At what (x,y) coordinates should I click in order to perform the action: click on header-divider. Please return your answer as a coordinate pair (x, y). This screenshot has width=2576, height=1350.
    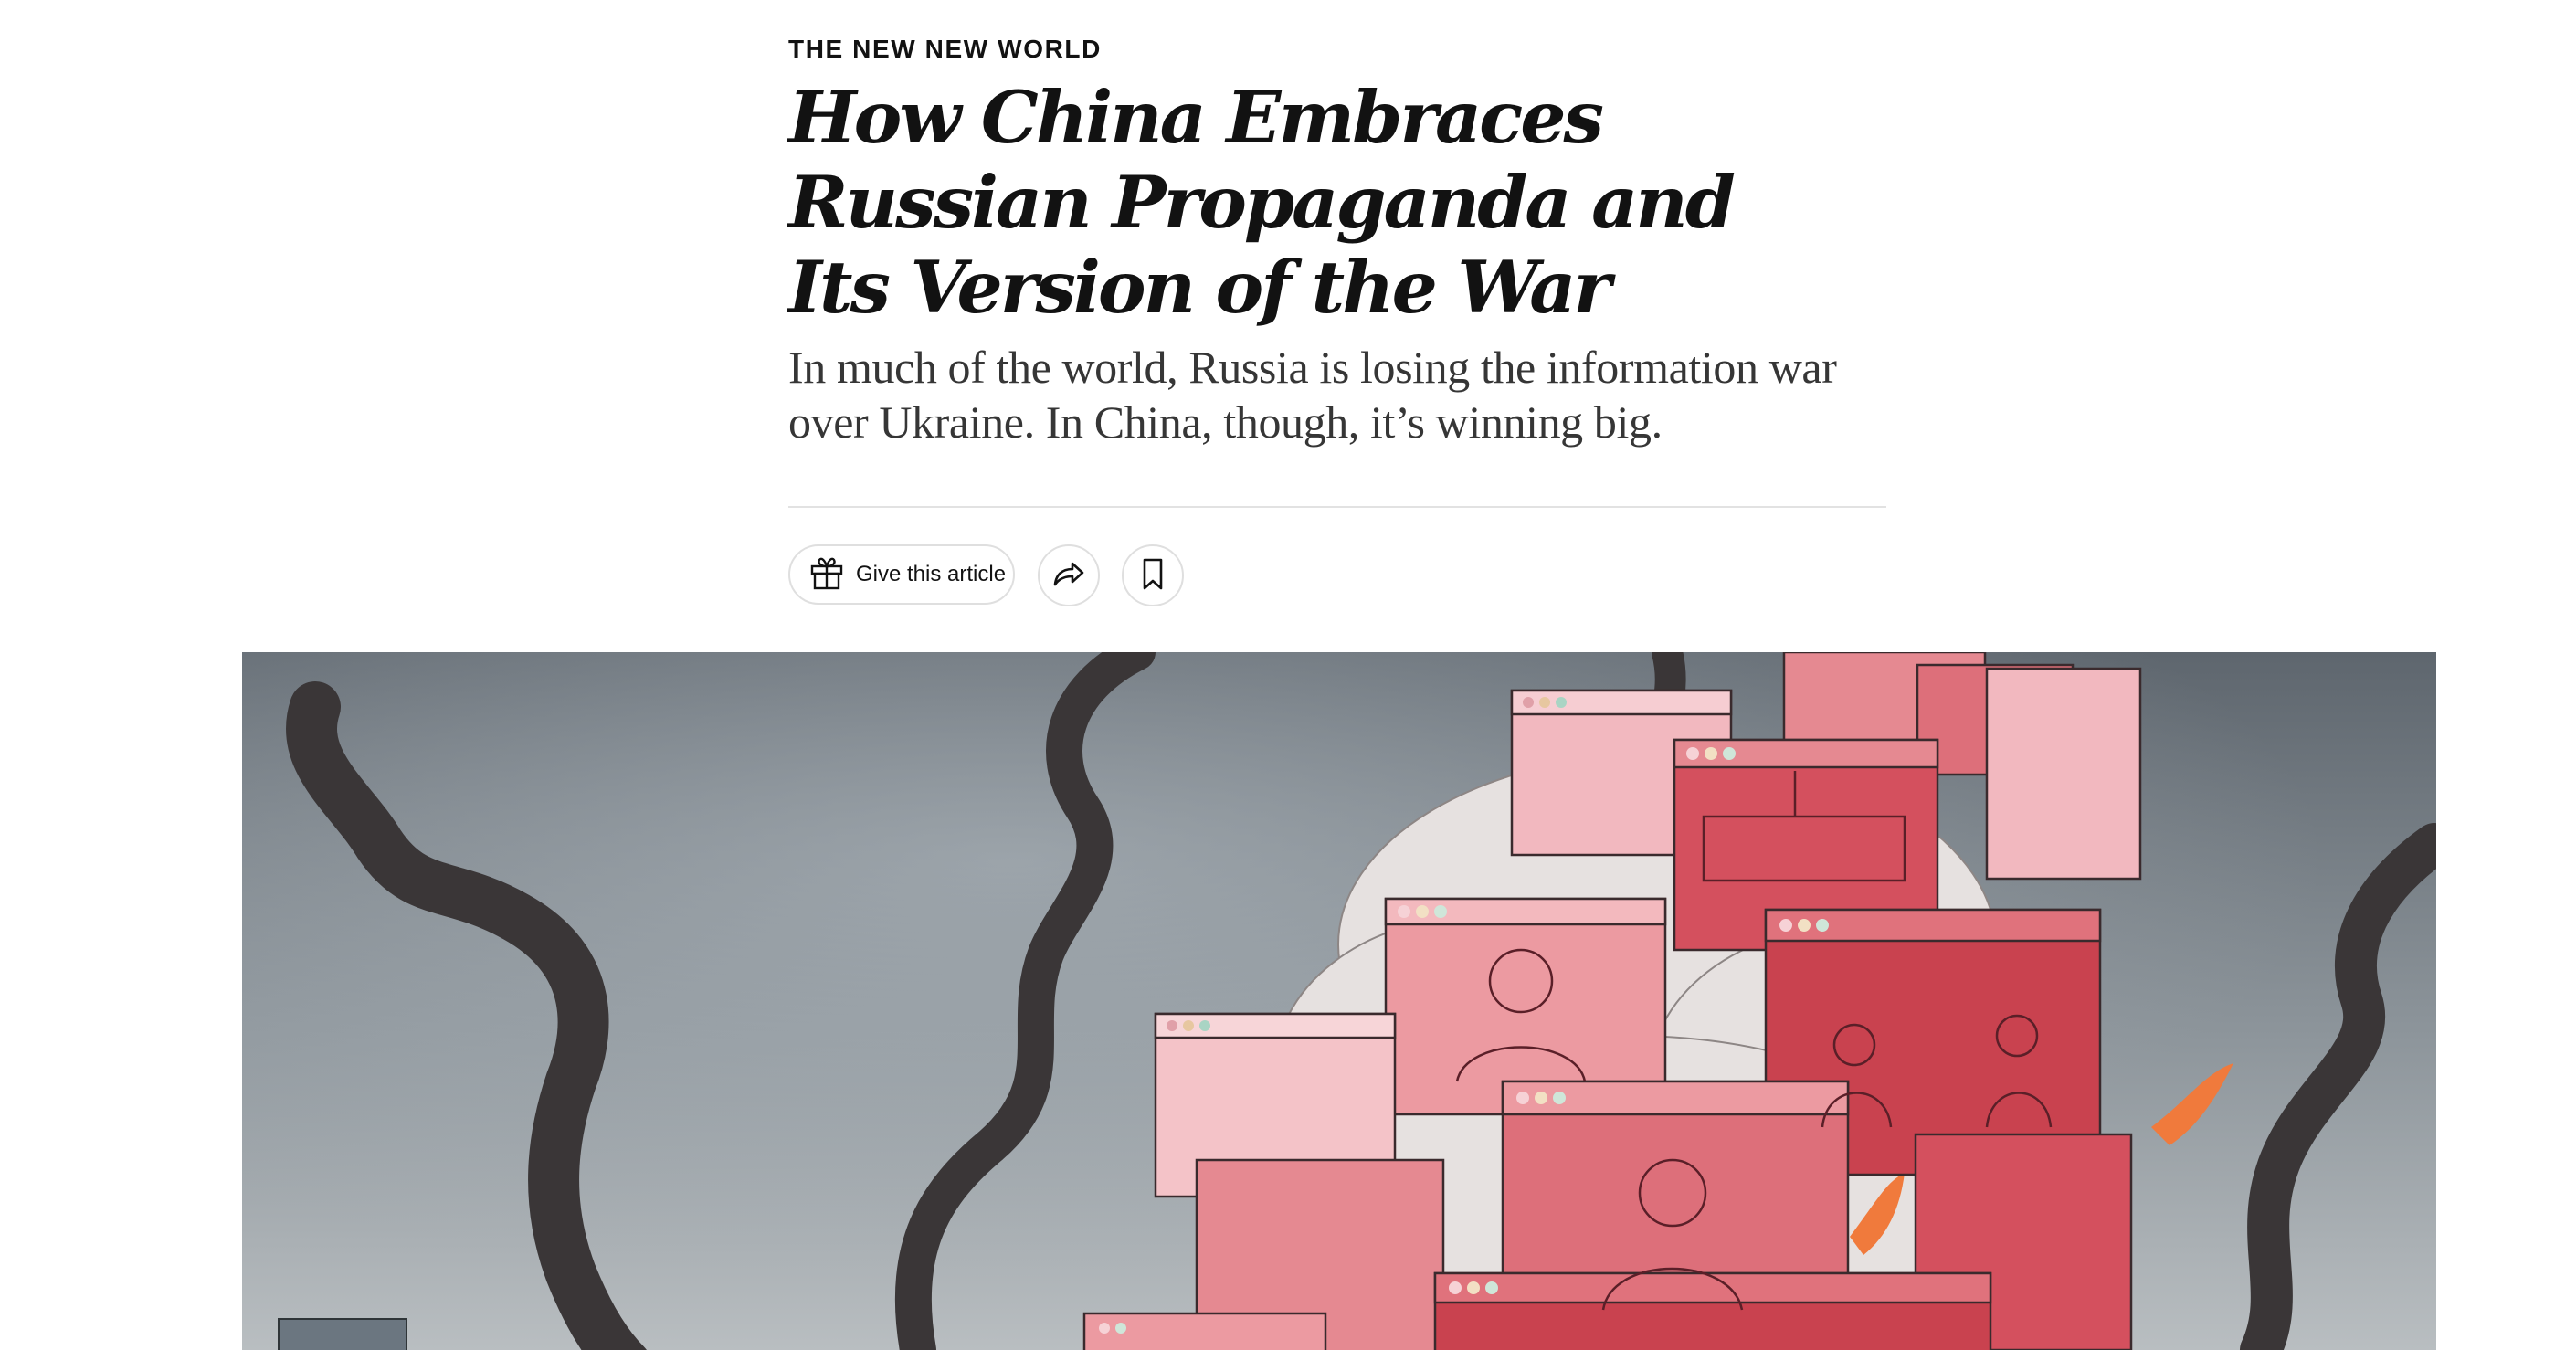
    Looking at the image, I should click on (1337, 507).